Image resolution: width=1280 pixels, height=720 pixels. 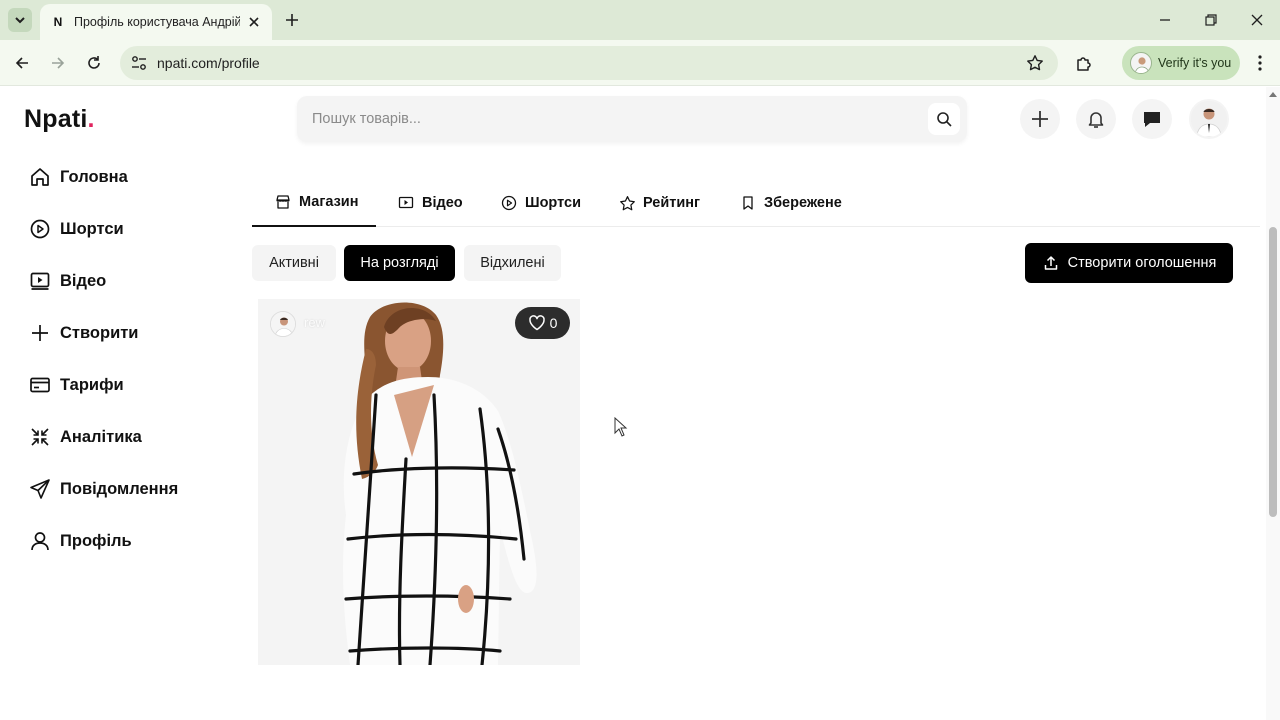 I want to click on search-button, so click(x=944, y=119).